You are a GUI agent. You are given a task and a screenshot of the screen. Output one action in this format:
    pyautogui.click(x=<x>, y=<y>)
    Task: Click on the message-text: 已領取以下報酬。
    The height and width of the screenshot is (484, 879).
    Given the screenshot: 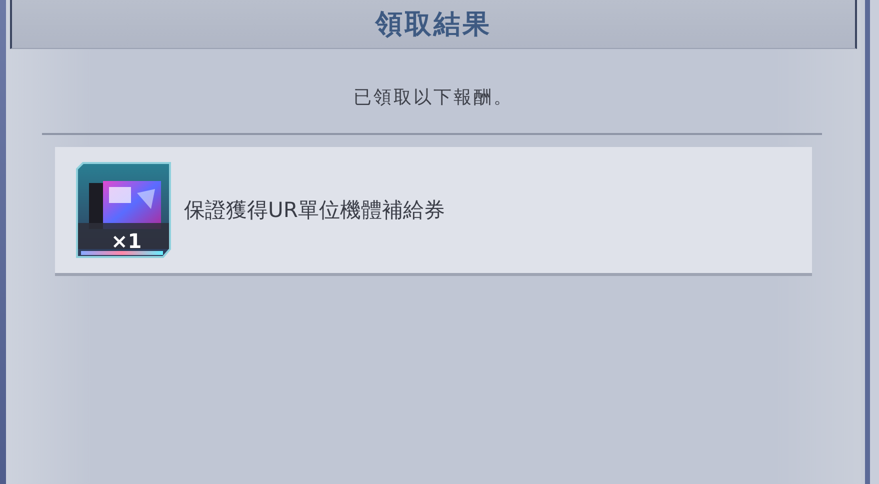 What is the action you would take?
    pyautogui.click(x=434, y=97)
    